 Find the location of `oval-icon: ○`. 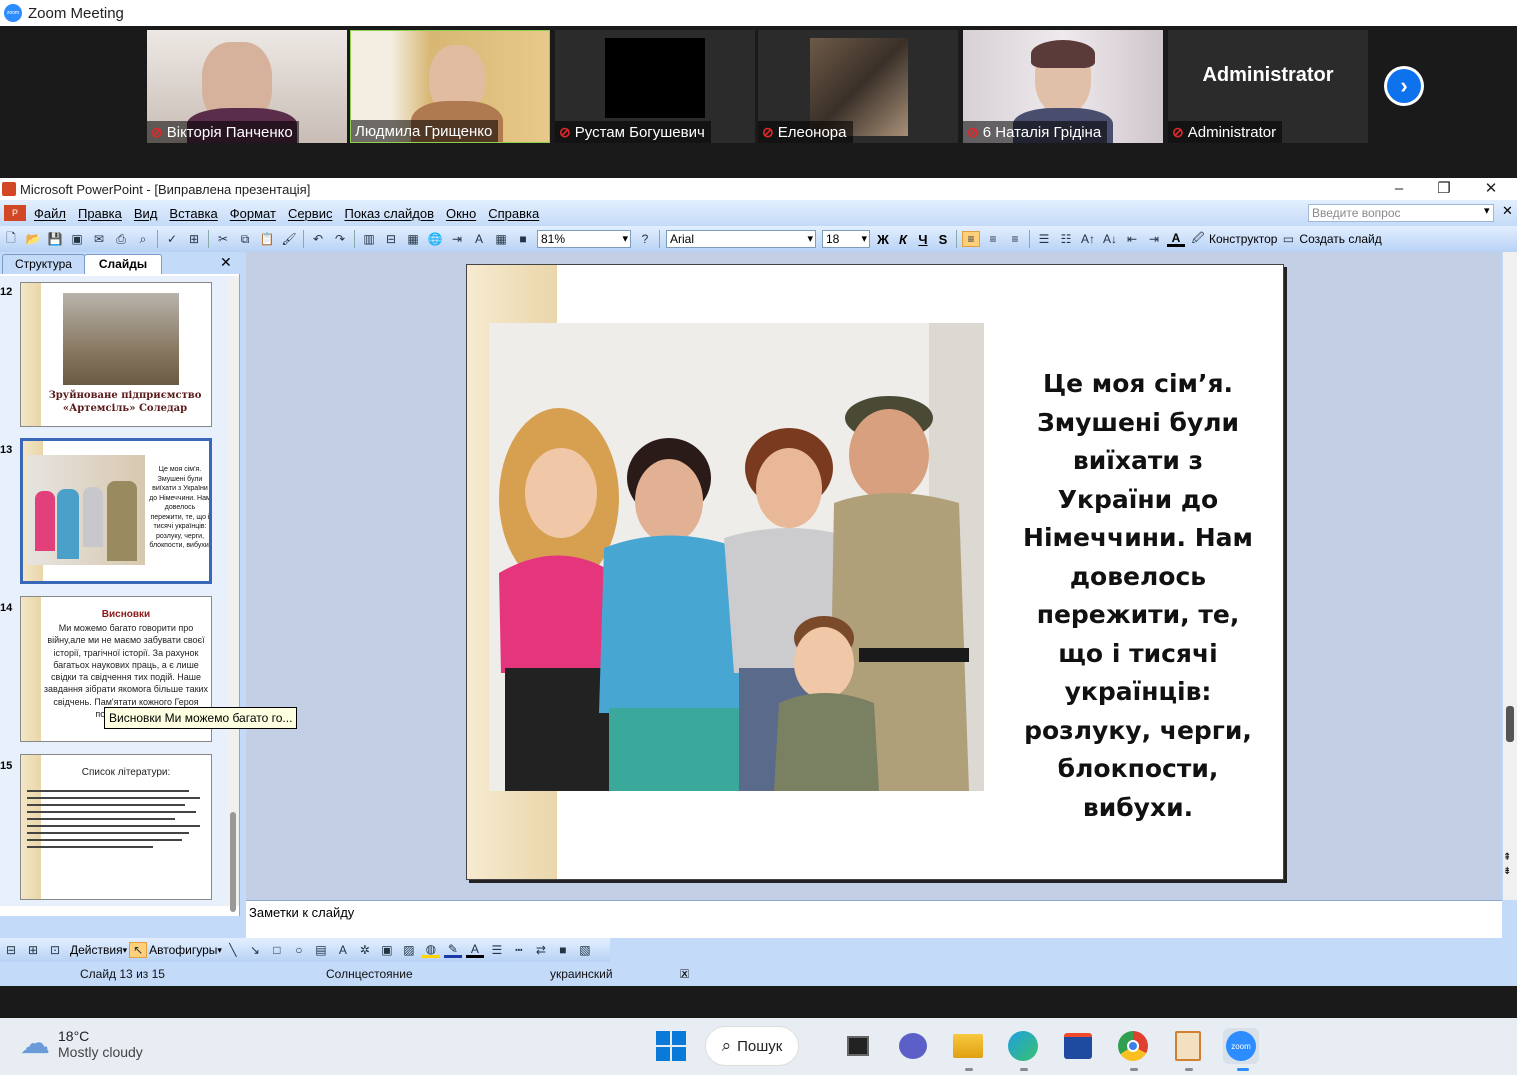

oval-icon: ○ is located at coordinates (299, 950).